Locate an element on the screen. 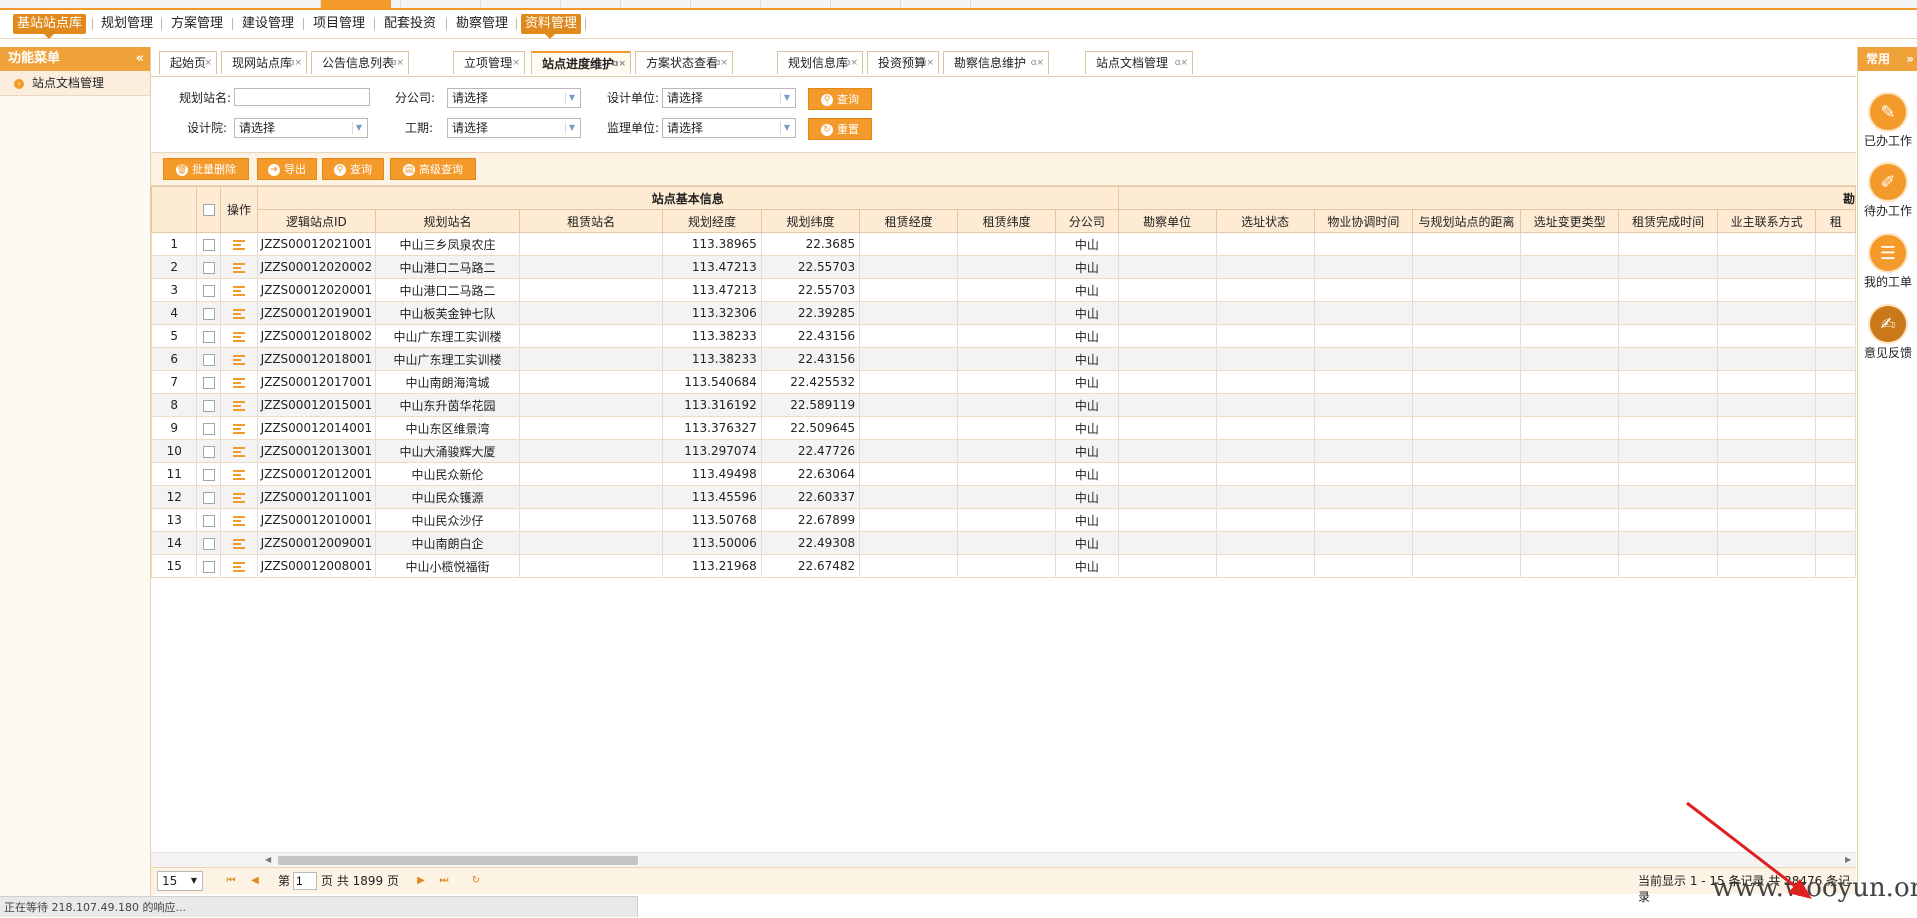  nav-item-documents: 资料管理 is located at coordinates (551, 24).